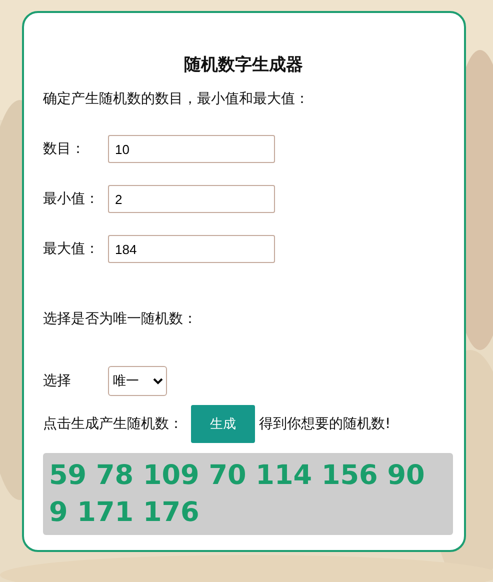 Image resolution: width=493 pixels, height=582 pixels. Describe the element at coordinates (191, 149) in the screenshot. I see `input-field: 10` at that location.